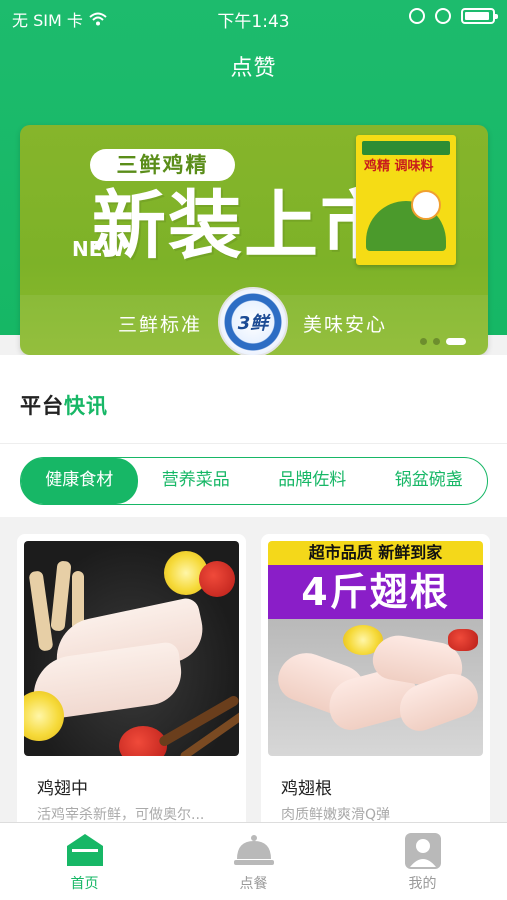  What do you see at coordinates (399, 166) in the screenshot?
I see `pack-text: 鸡精 调味料` at bounding box center [399, 166].